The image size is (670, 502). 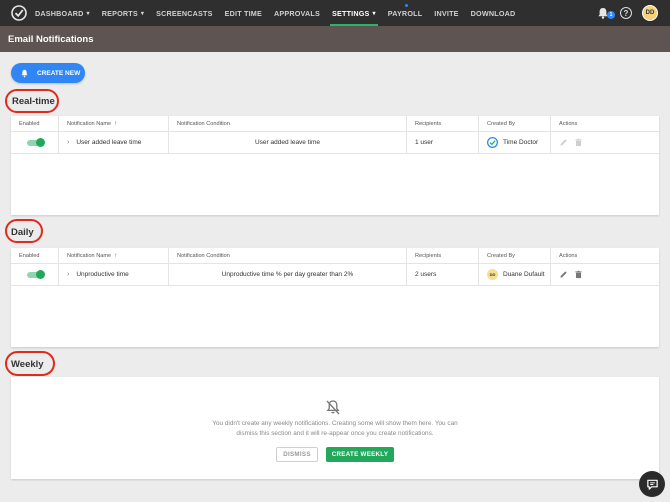 I want to click on created-by-name: Time Doctor, so click(x=521, y=142).